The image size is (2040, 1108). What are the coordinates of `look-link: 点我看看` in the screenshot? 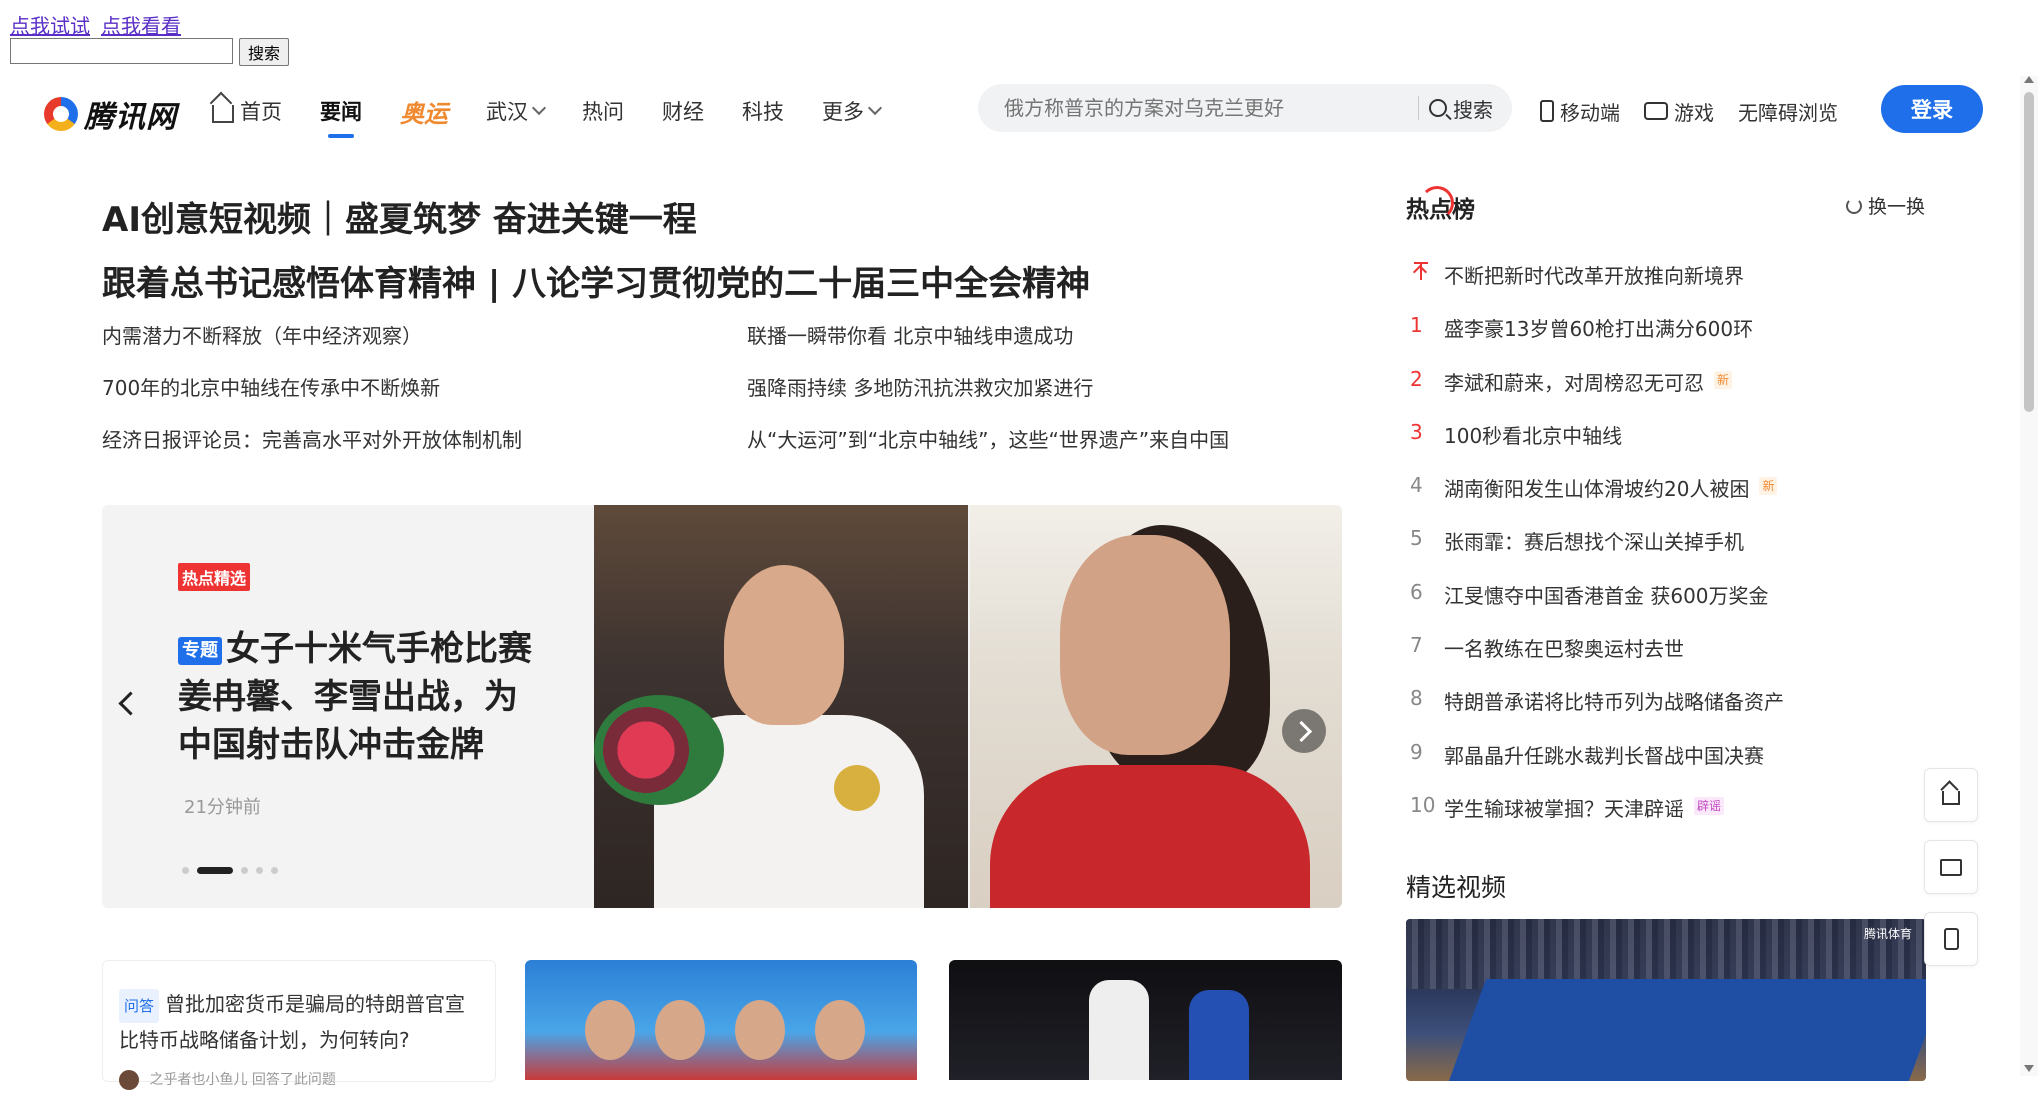 It's located at (141, 27).